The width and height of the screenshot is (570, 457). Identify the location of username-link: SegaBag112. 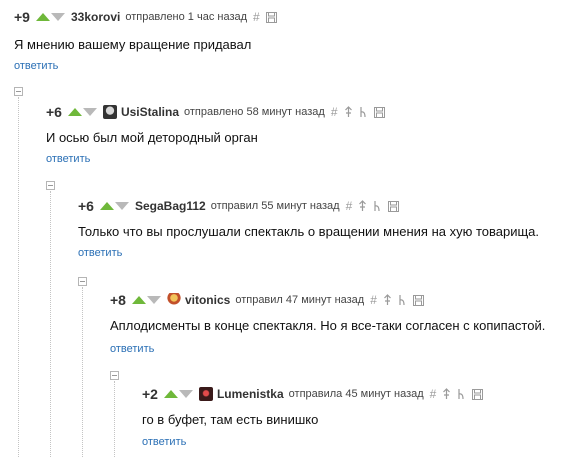
(170, 206).